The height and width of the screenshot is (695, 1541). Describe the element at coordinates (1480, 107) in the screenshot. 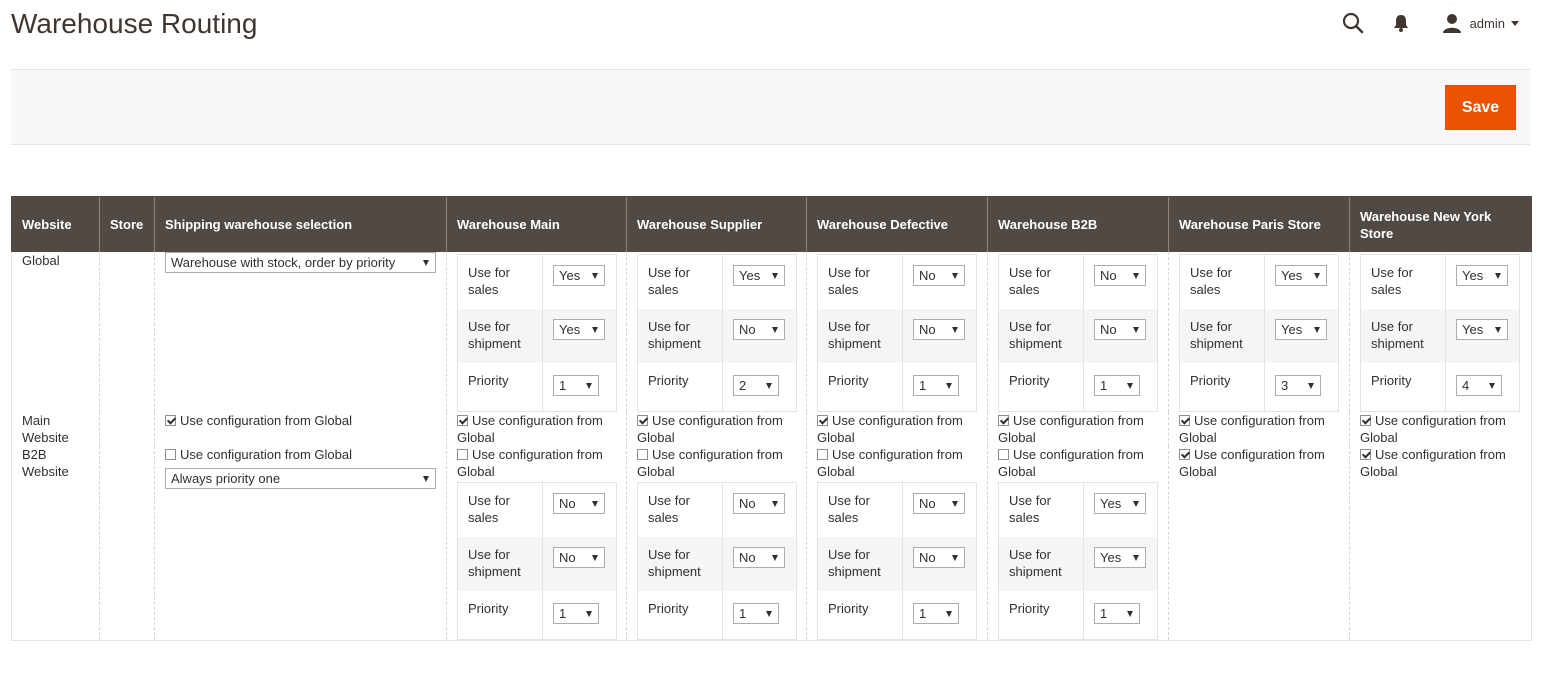

I see `save-button: Save` at that location.